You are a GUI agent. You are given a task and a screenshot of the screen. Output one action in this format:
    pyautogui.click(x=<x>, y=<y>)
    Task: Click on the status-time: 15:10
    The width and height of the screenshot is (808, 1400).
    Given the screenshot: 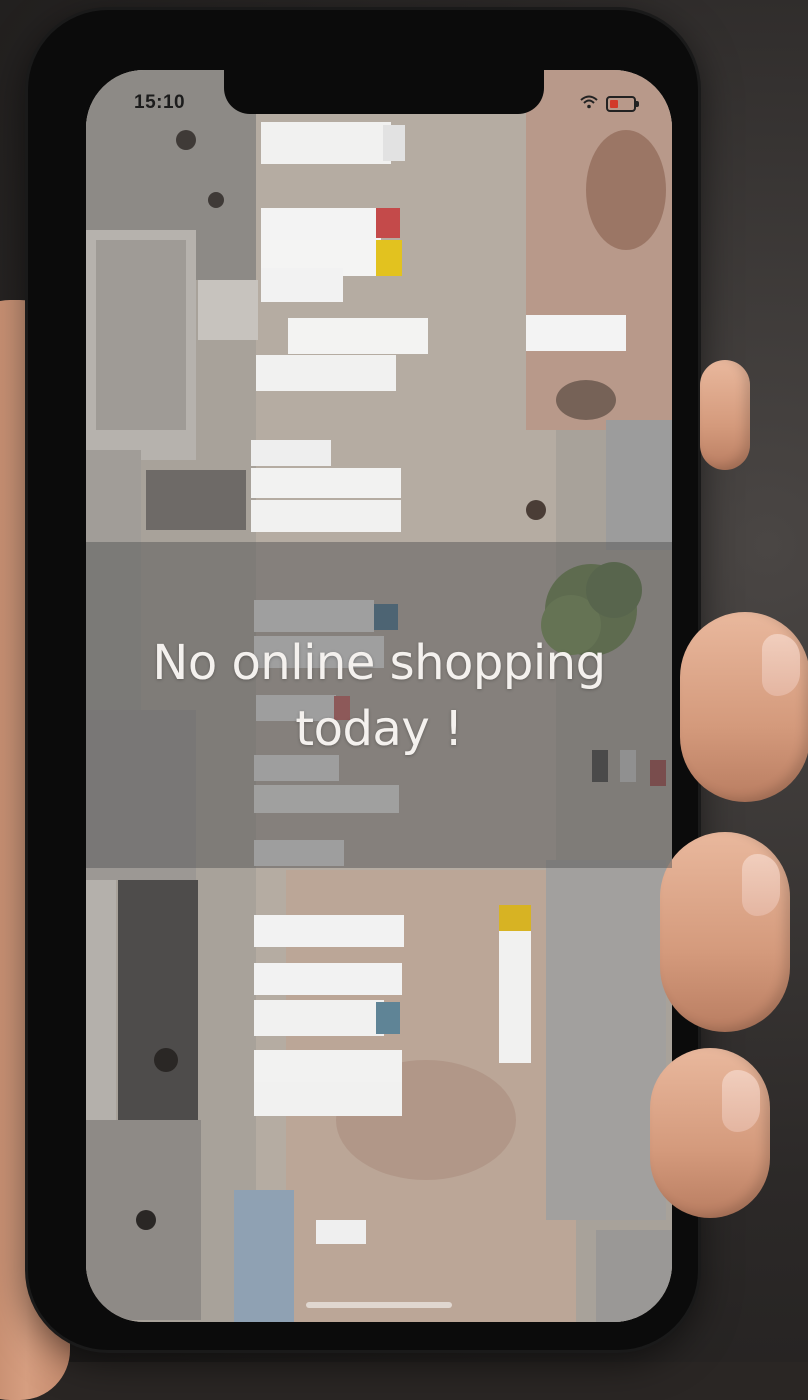 What is the action you would take?
    pyautogui.click(x=160, y=102)
    